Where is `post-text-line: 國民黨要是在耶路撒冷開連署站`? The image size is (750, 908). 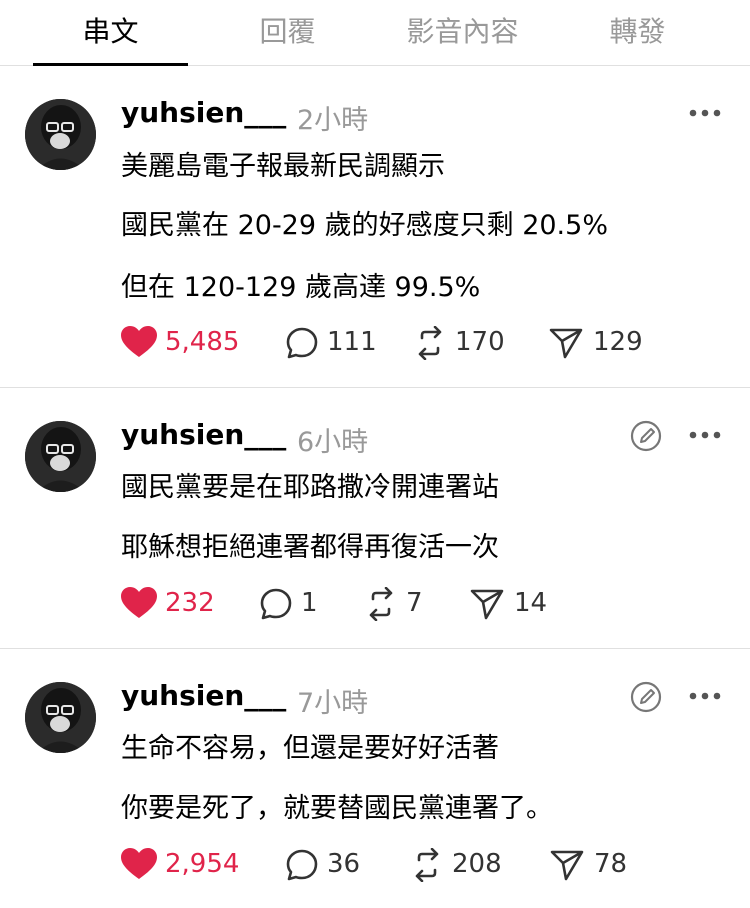 post-text-line: 國民黨要是在耶路撒冷開連署站 is located at coordinates (310, 487).